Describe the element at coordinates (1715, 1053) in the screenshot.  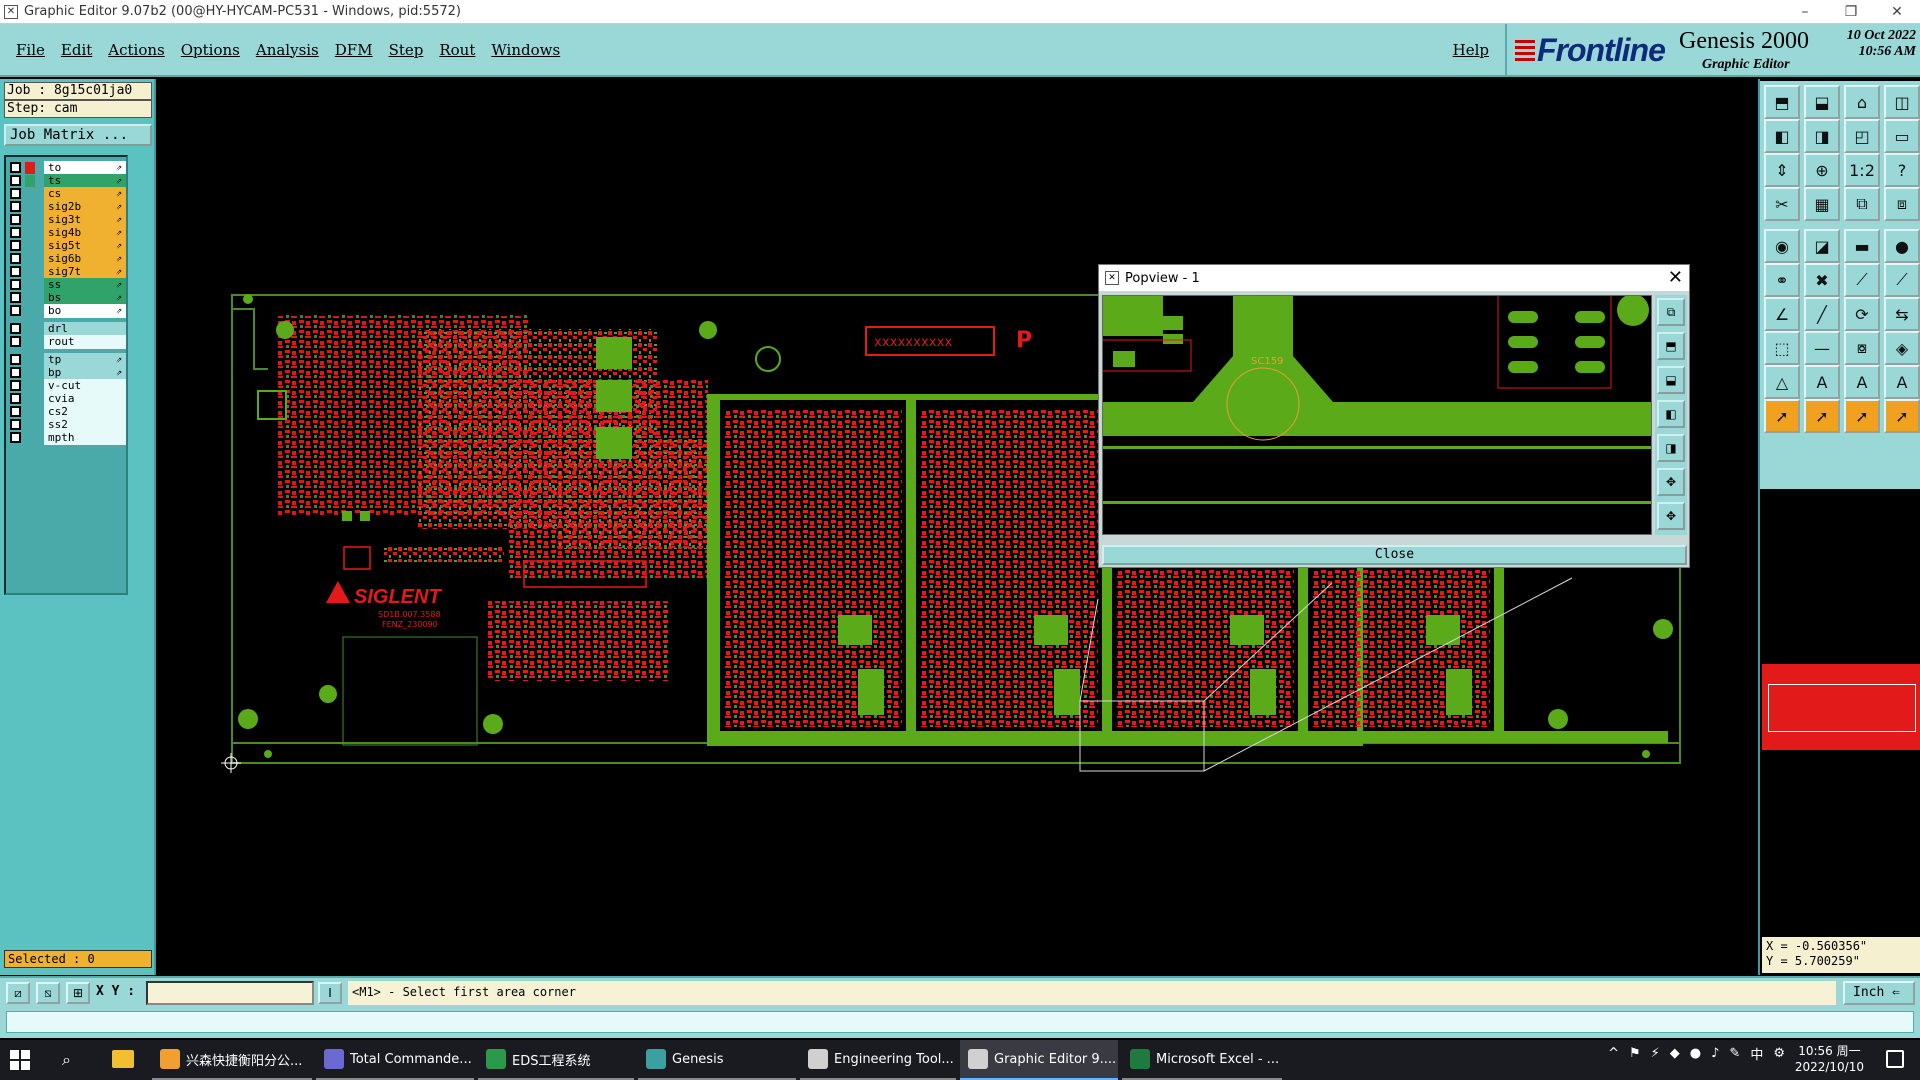
I see `tray-icon-6: ♪` at that location.